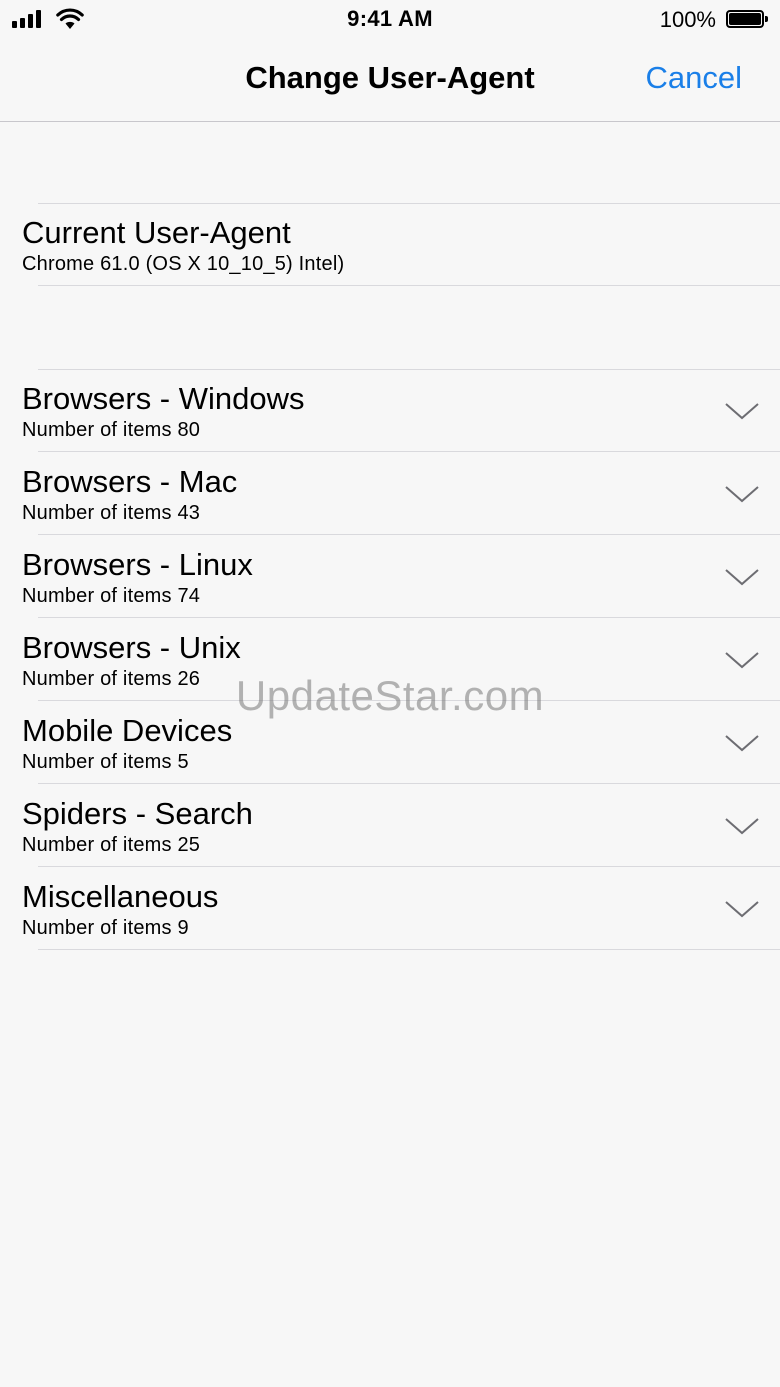  Describe the element at coordinates (390, 742) in the screenshot. I see `category-row-mobile-devices: Mobile Devices Number of items 5` at that location.